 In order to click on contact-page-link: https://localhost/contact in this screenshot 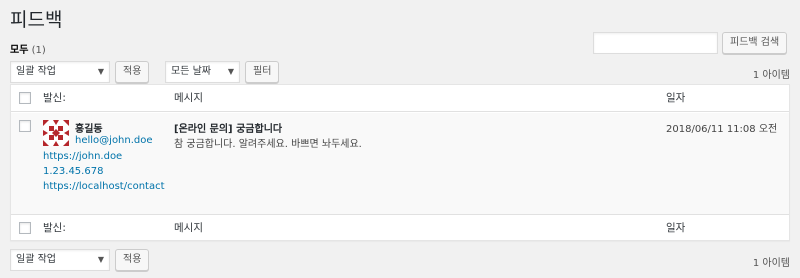, I will do `click(104, 186)`.